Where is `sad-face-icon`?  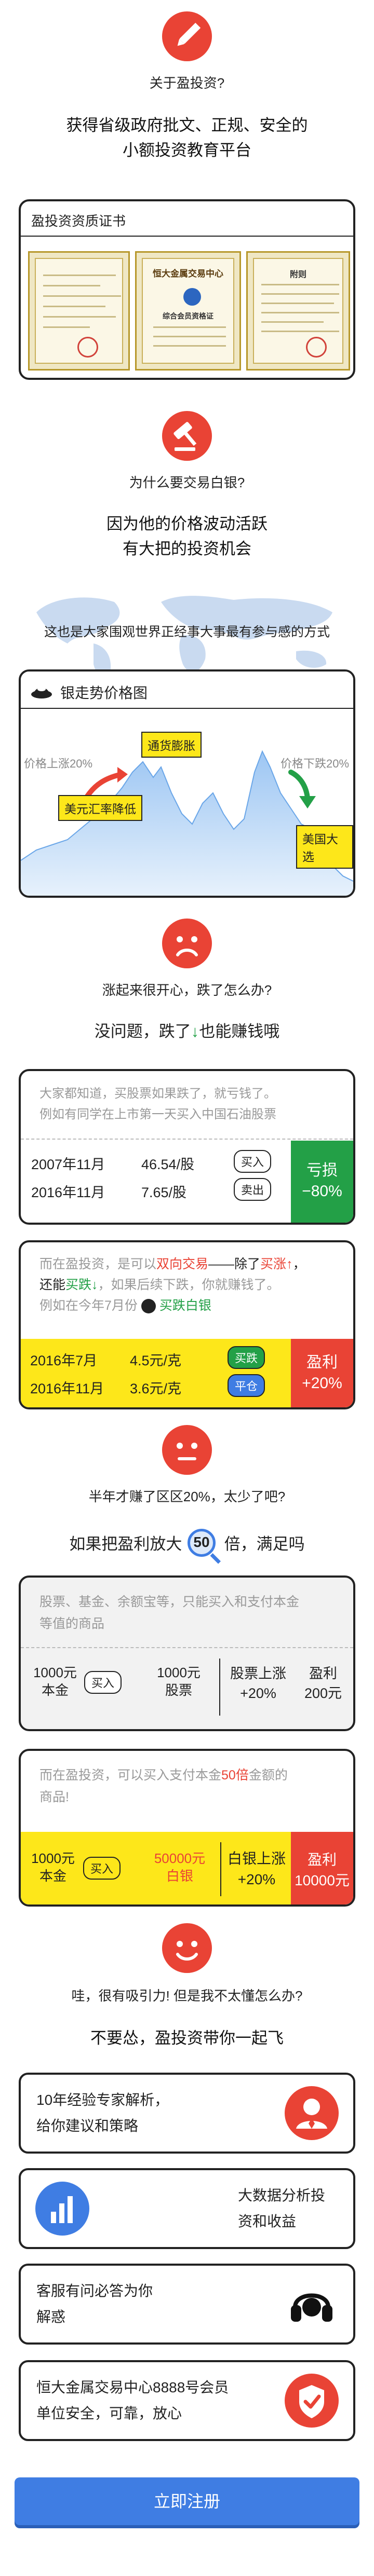 sad-face-icon is located at coordinates (187, 943).